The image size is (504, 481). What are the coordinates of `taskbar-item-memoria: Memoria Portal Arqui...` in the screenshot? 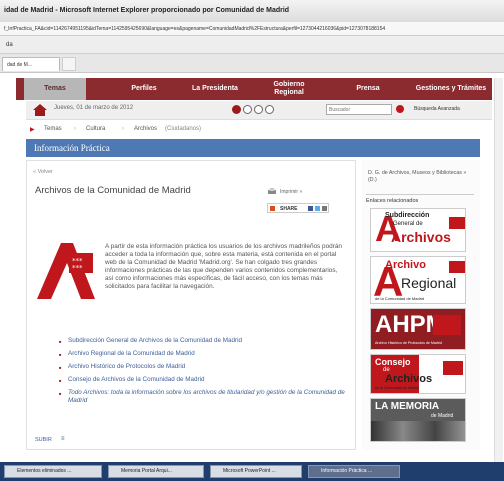 It's located at (156, 471).